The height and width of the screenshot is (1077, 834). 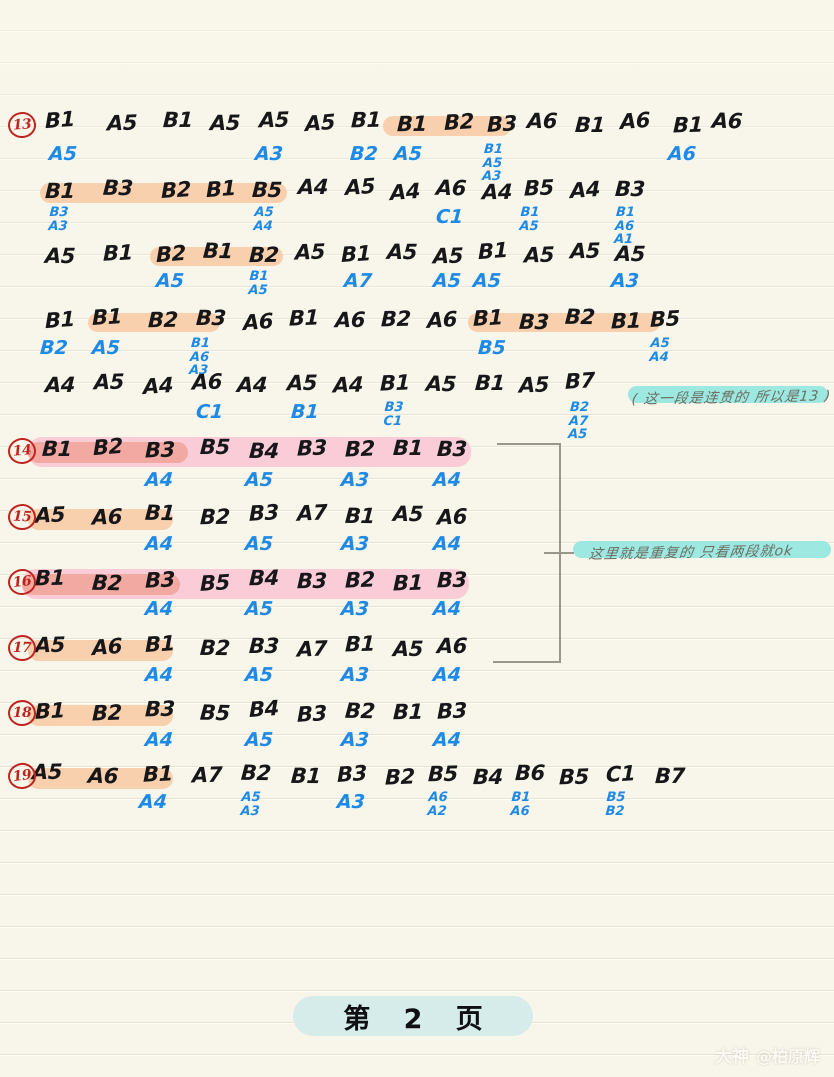 What do you see at coordinates (358, 281) in the screenshot?
I see `sub-annotation: A7` at bounding box center [358, 281].